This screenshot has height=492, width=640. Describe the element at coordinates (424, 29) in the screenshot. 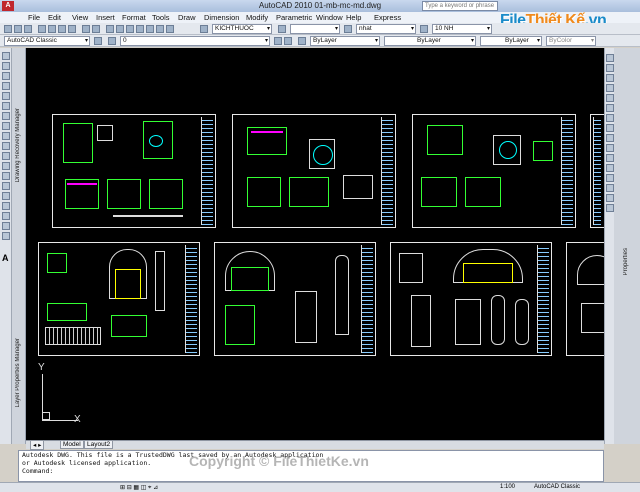

I see `multileader-style-icon` at that location.